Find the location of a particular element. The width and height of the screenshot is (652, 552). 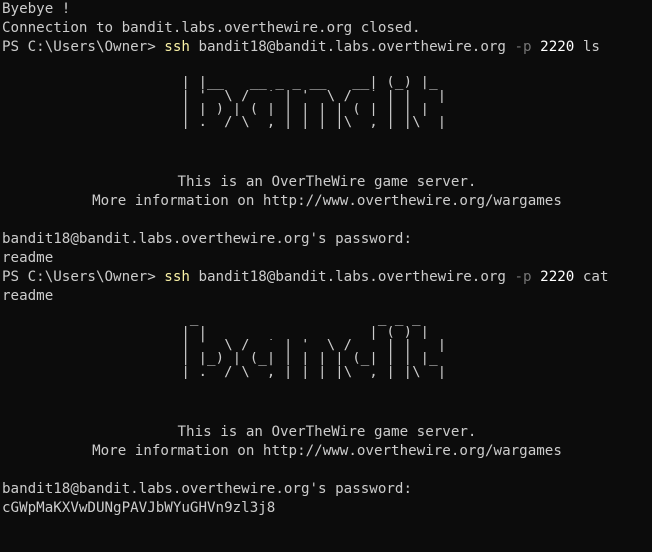

command-line-2-wrap: readme is located at coordinates (28, 296).